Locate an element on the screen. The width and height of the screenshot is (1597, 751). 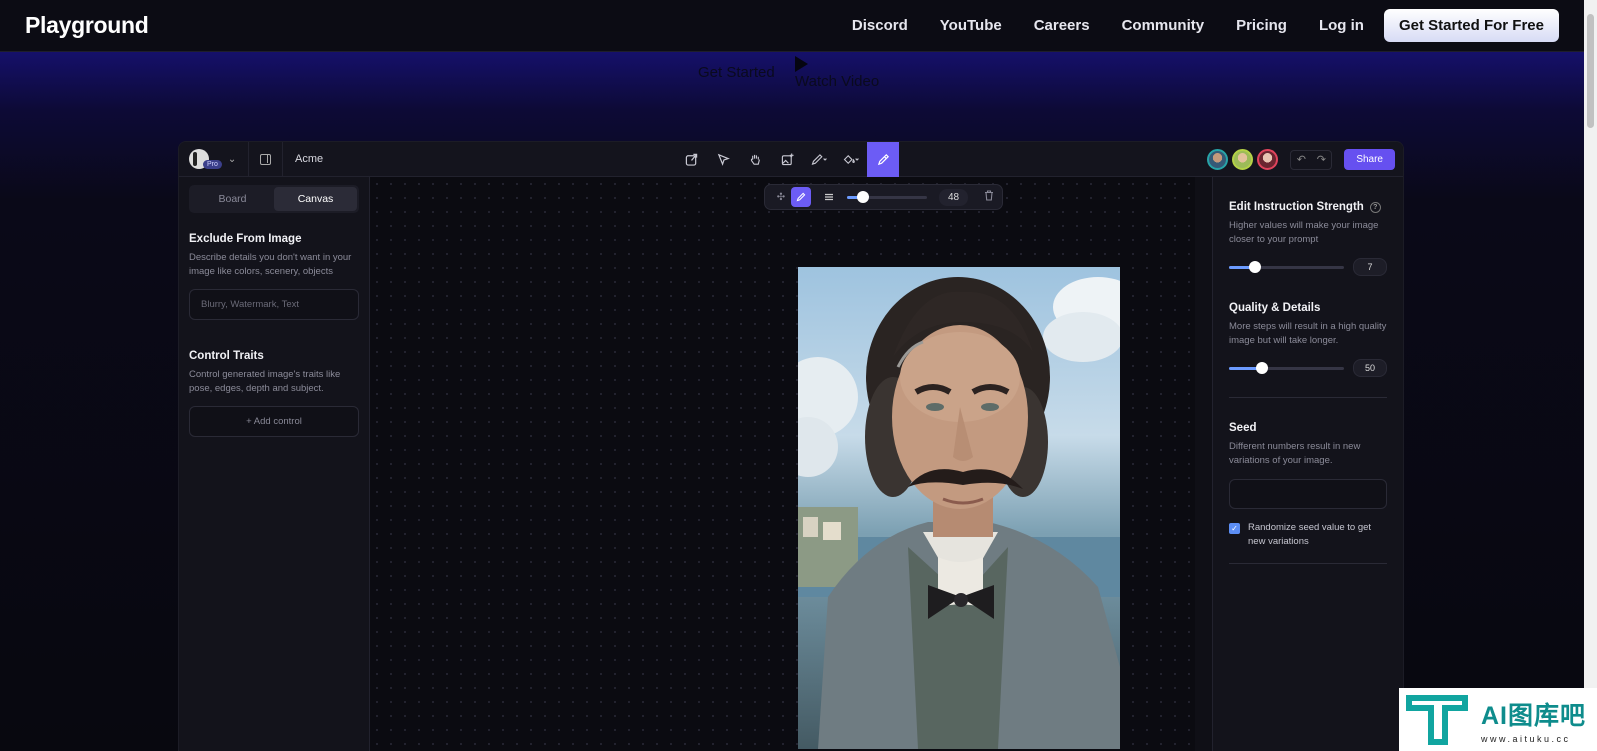
nav-link-discord: Discord is located at coordinates (880, 25).